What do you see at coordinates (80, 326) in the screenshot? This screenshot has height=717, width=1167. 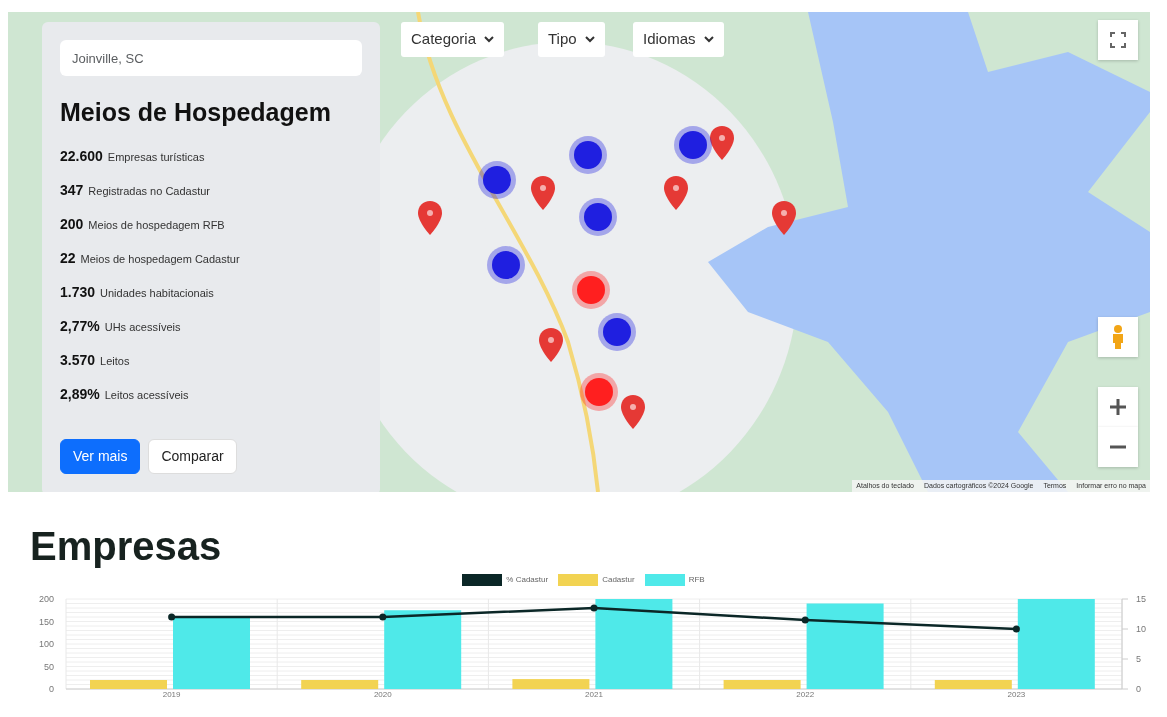 I see `stat-value: 2,77%` at bounding box center [80, 326].